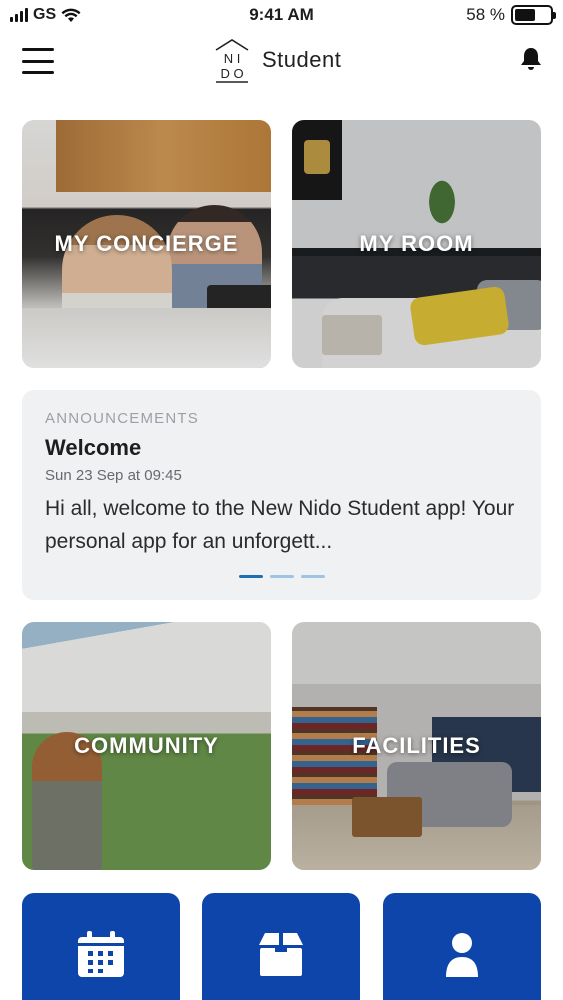 Image resolution: width=563 pixels, height=1000 pixels. What do you see at coordinates (93, 447) in the screenshot?
I see `announcement-title: Welcome` at bounding box center [93, 447].